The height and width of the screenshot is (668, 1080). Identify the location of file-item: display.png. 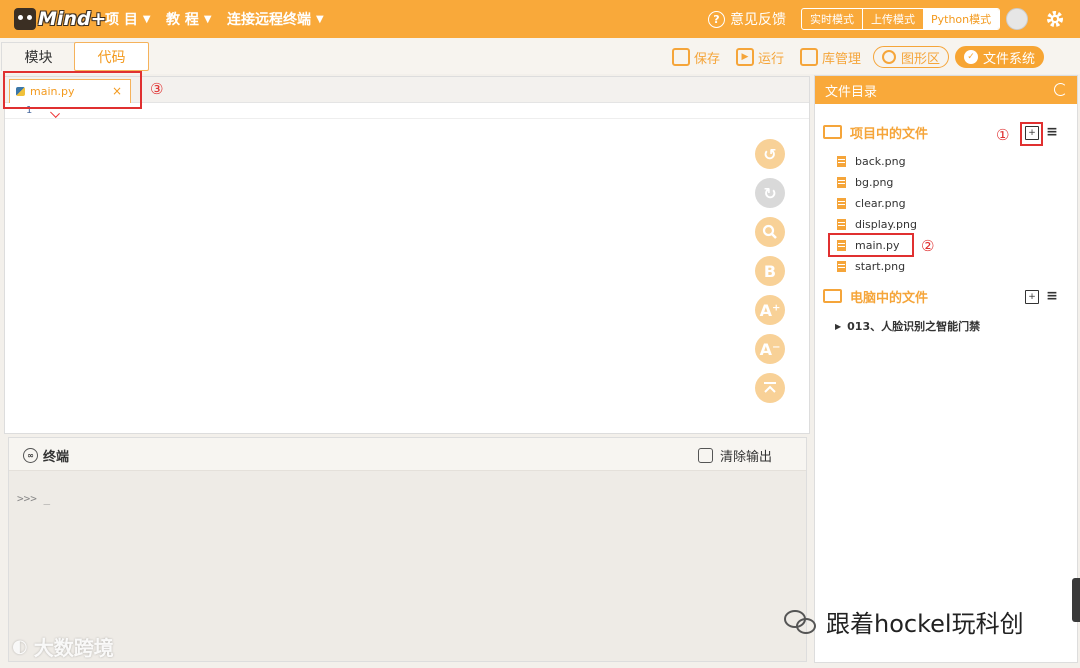
(877, 224).